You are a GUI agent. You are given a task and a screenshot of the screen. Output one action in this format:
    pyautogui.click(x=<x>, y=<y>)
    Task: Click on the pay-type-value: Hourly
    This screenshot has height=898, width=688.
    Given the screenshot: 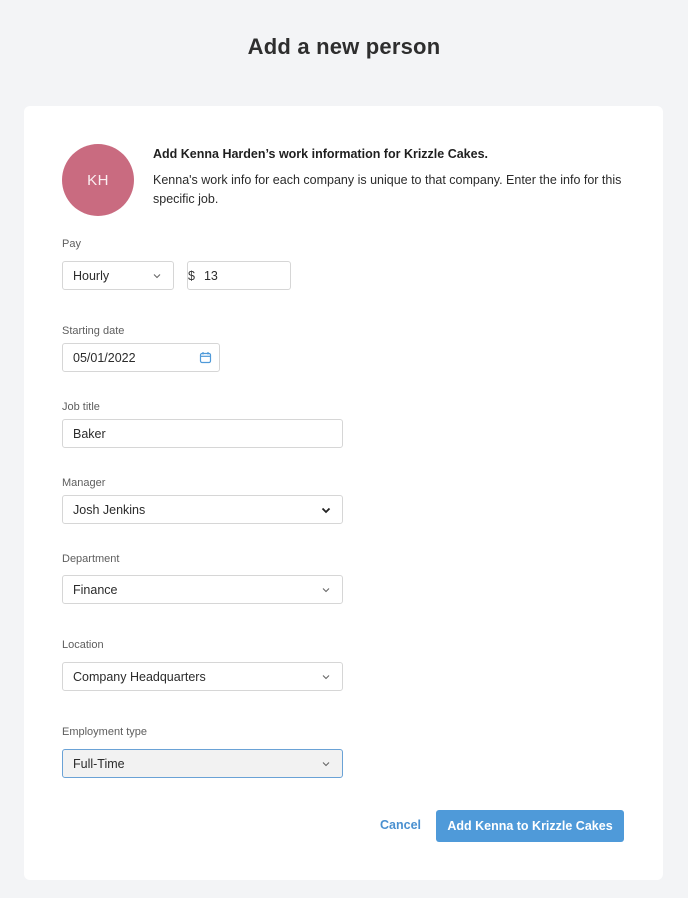 What is the action you would take?
    pyautogui.click(x=91, y=275)
    